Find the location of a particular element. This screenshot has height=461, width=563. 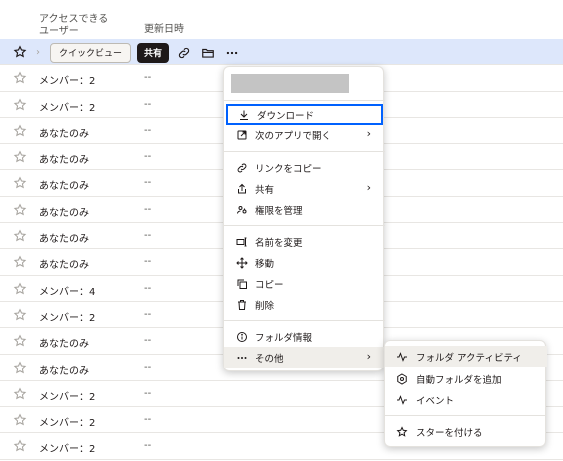

menu-item-add-star: スターを付ける is located at coordinates (466, 431).